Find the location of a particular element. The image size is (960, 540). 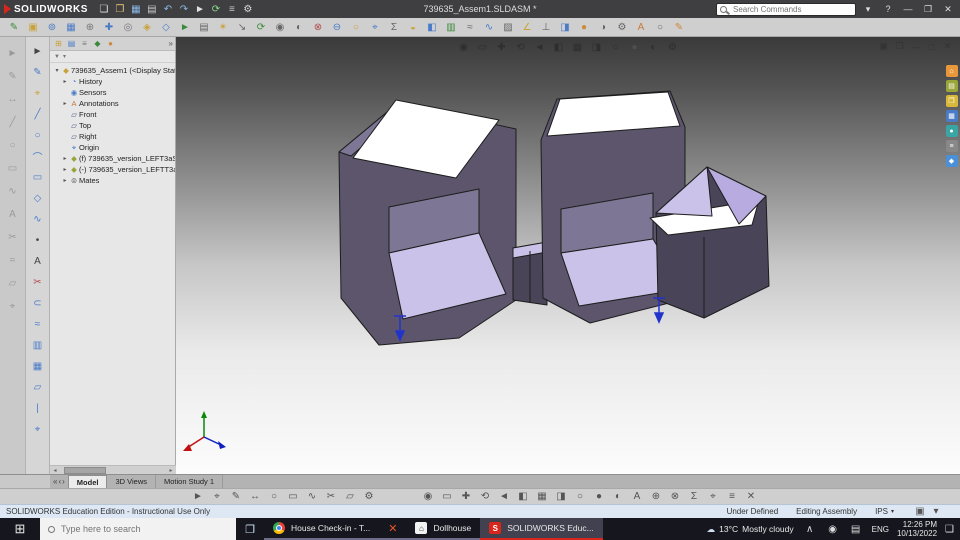

scroll-right-icon: ▸ is located at coordinates (171, 470).